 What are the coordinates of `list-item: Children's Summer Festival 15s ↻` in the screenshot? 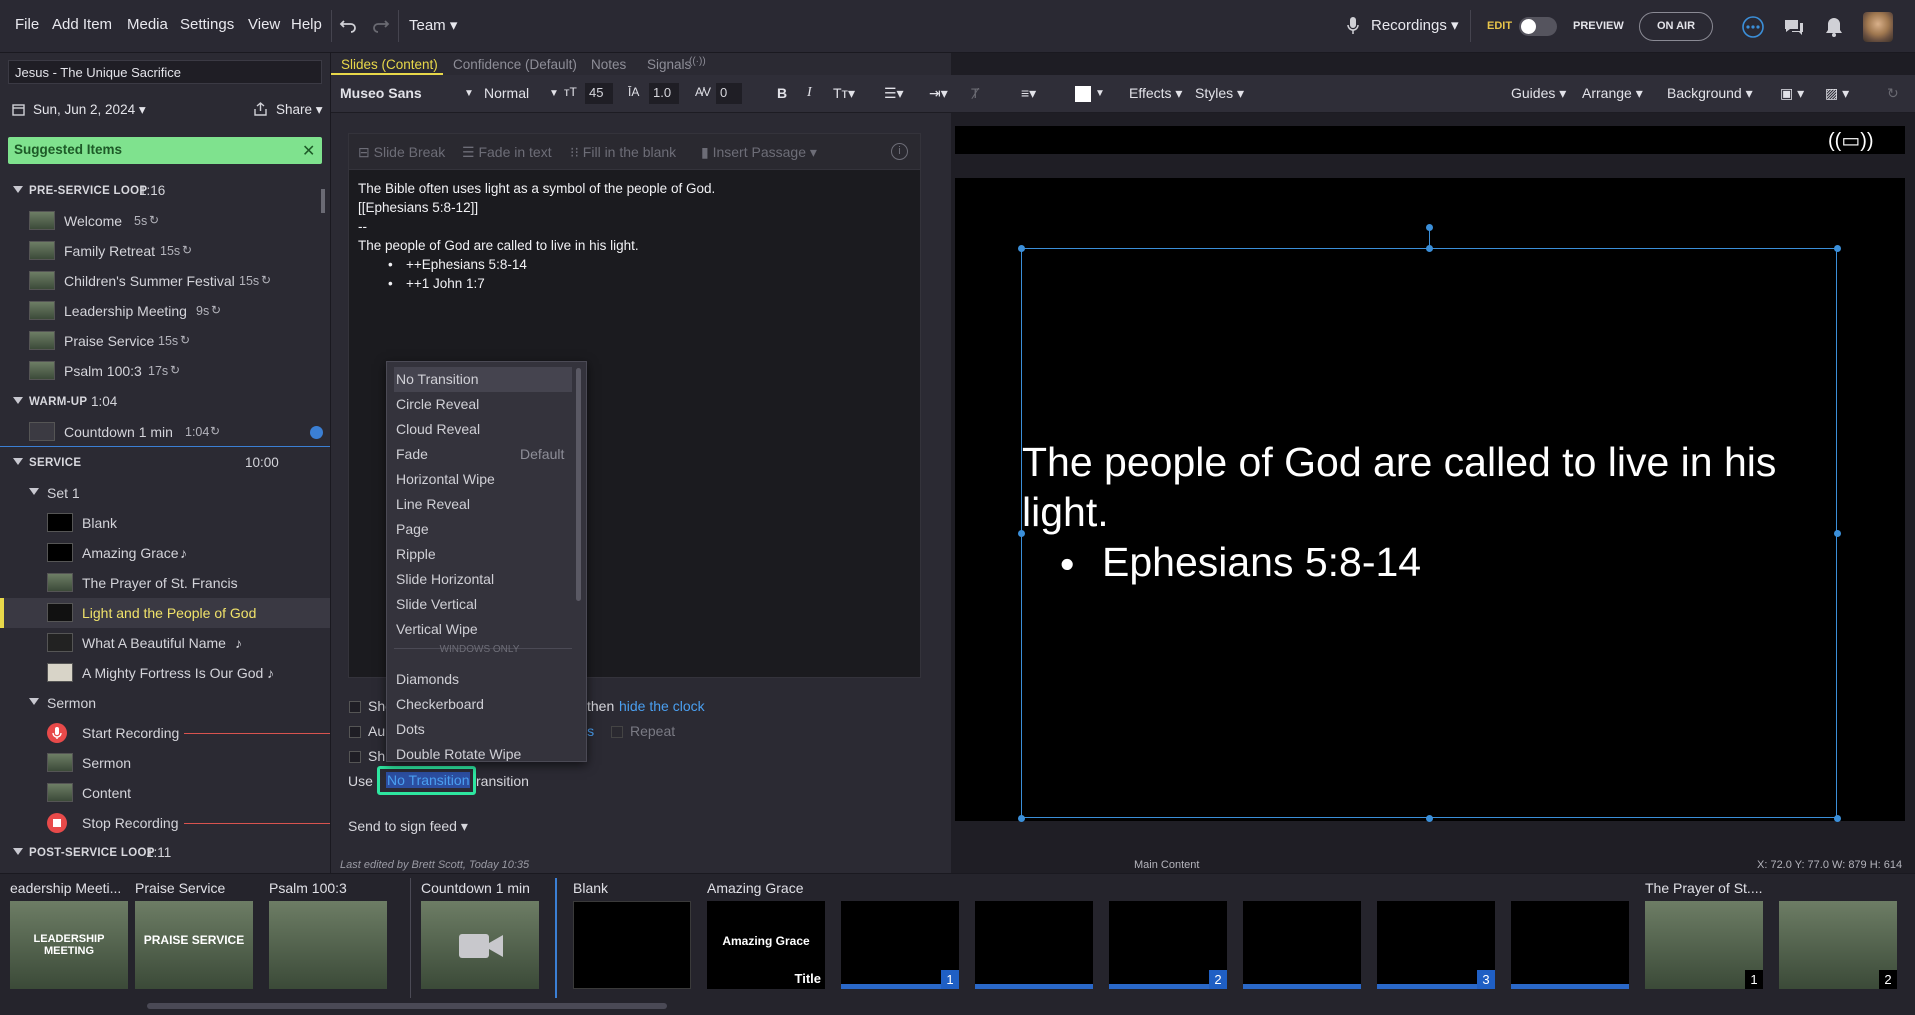 It's located at (165, 281).